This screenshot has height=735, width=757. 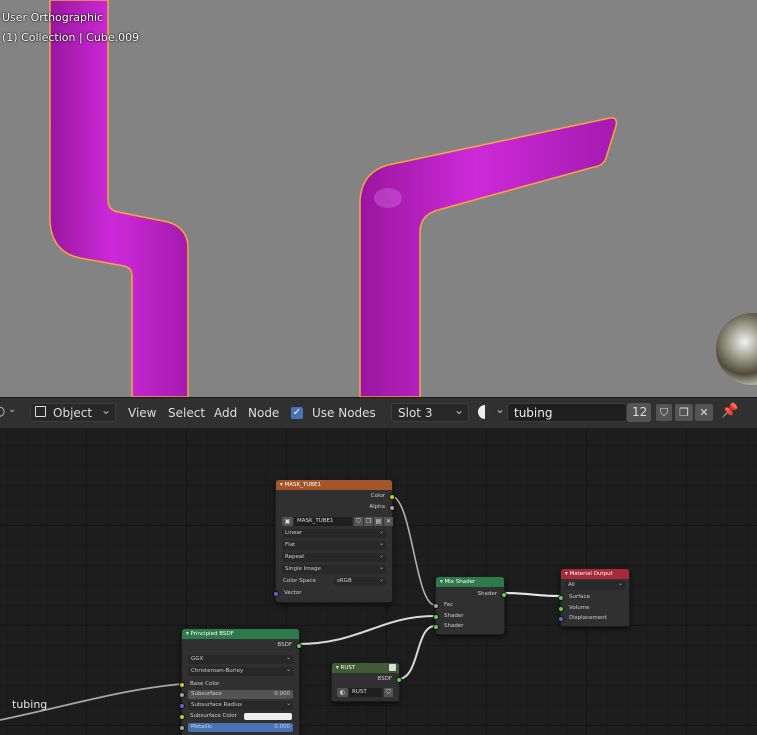 I want to click on mix-shader-node: ▾ Mix Shader Shader Fac Shader Shader, so click(x=470, y=605).